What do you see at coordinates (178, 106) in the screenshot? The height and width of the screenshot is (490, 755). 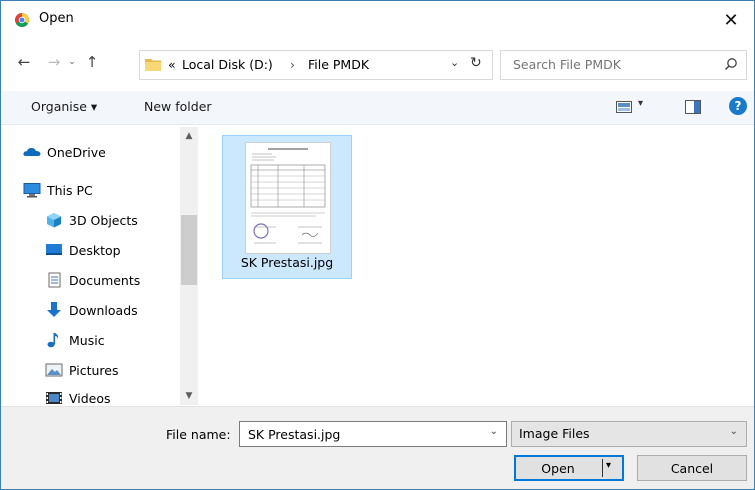 I see `new-folder-button: New folder` at bounding box center [178, 106].